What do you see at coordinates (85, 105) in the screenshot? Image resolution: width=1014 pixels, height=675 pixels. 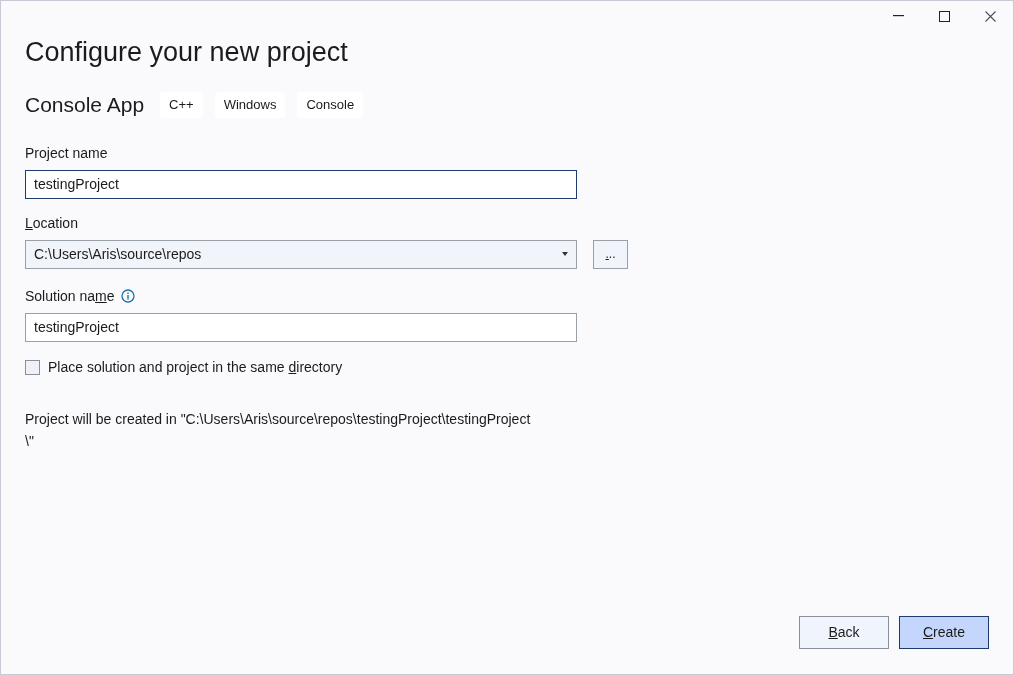 I see `template-name: Console App` at bounding box center [85, 105].